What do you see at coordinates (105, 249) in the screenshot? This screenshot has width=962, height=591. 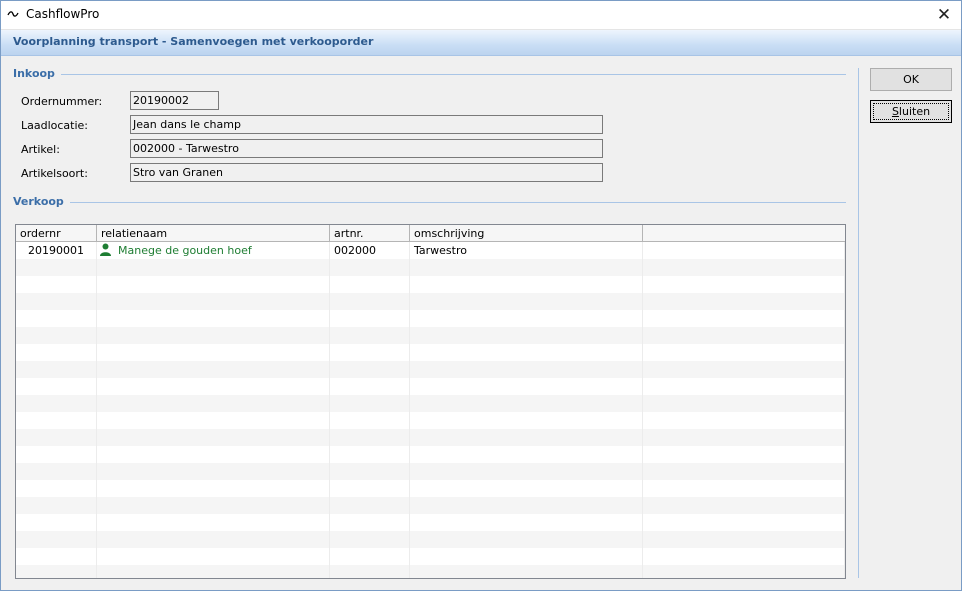 I see `person-icon` at bounding box center [105, 249].